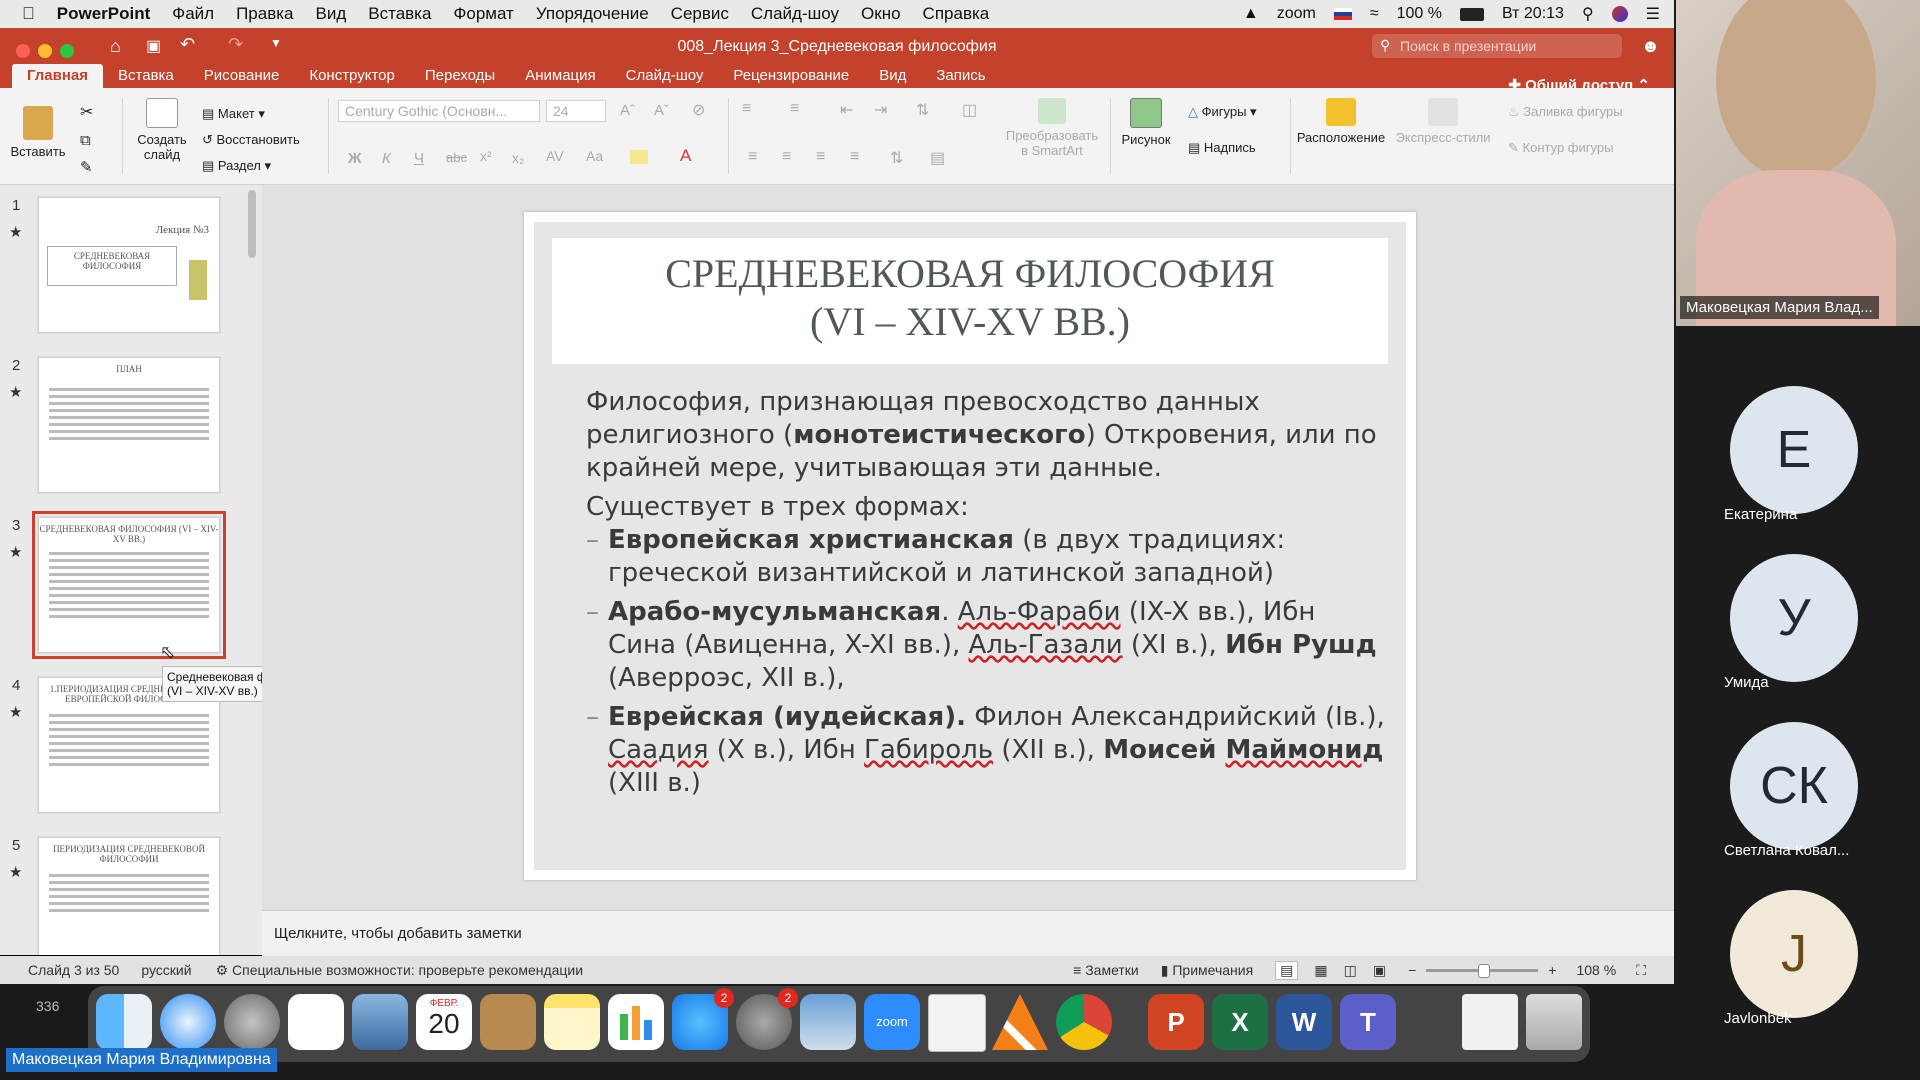  What do you see at coordinates (1374, 14) in the screenshot?
I see `wifi-icon: ≈` at bounding box center [1374, 14].